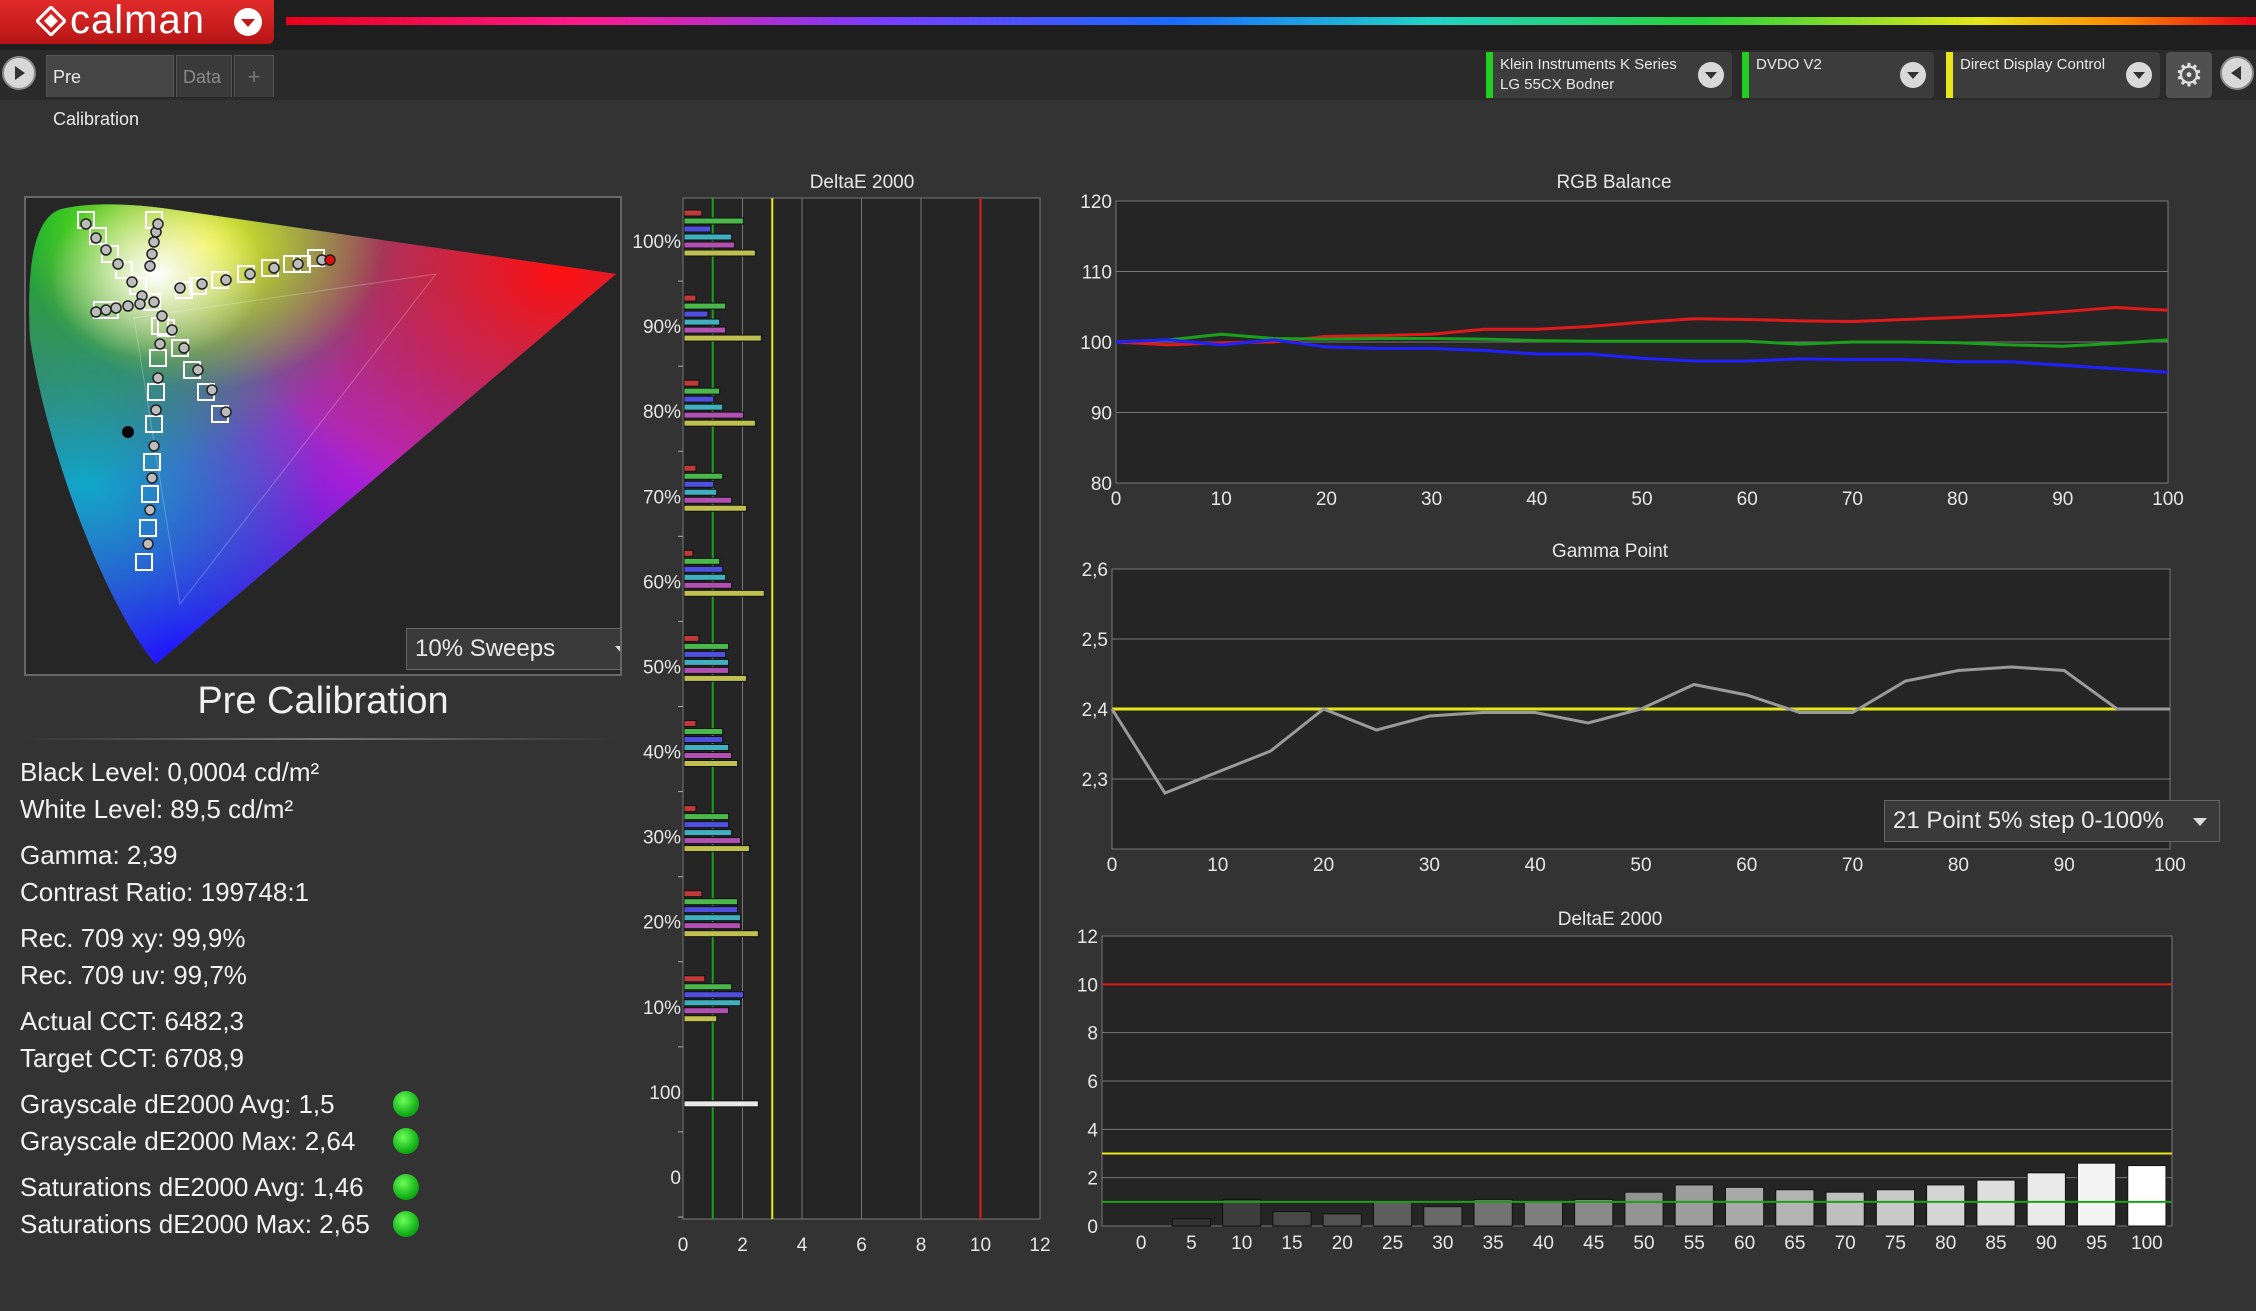  What do you see at coordinates (2053, 75) in the screenshot?
I see `display-control-selector: Direct Display Control` at bounding box center [2053, 75].